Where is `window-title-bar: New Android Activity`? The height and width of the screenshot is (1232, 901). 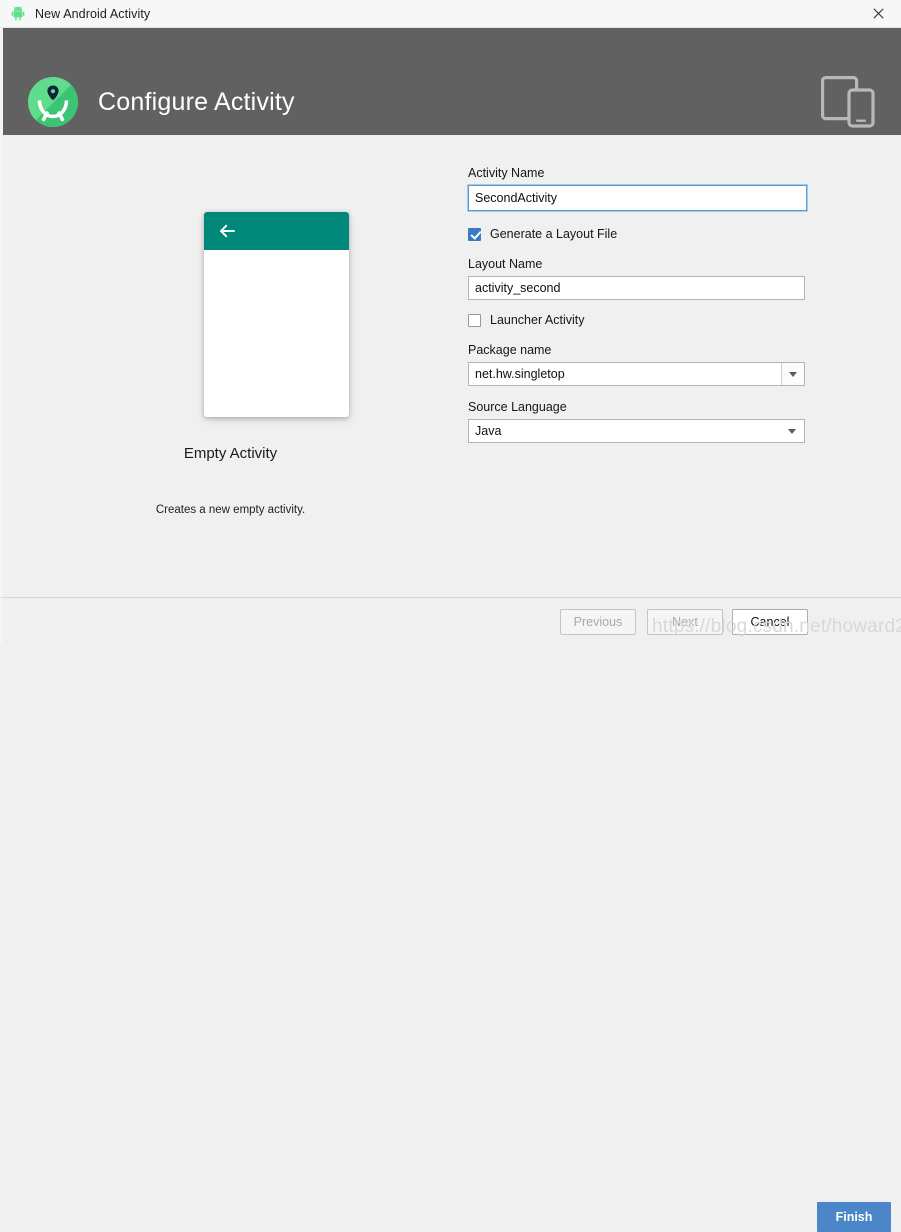 window-title-bar: New Android Activity is located at coordinates (450, 14).